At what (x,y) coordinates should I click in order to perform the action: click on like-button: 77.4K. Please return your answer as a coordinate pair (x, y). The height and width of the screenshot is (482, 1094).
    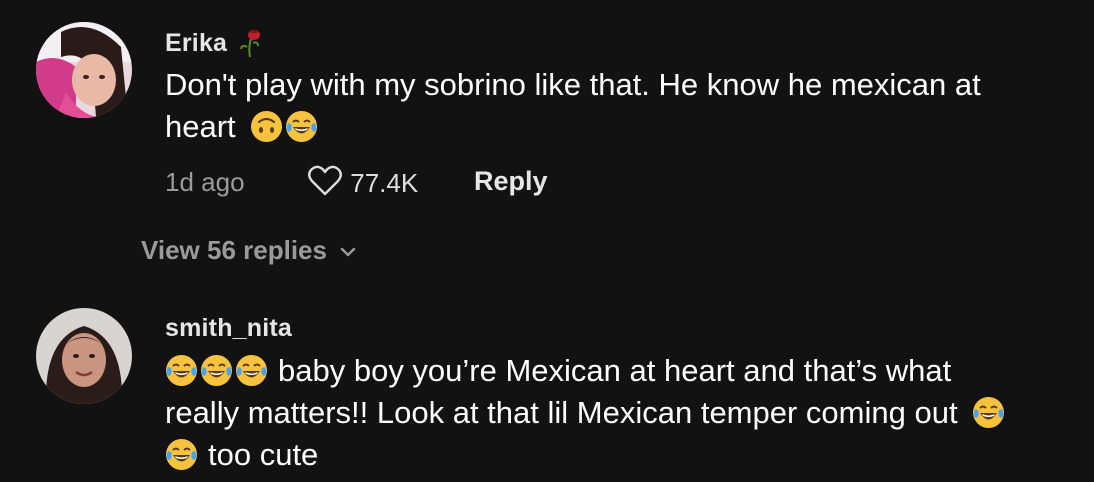
    Looking at the image, I should click on (362, 184).